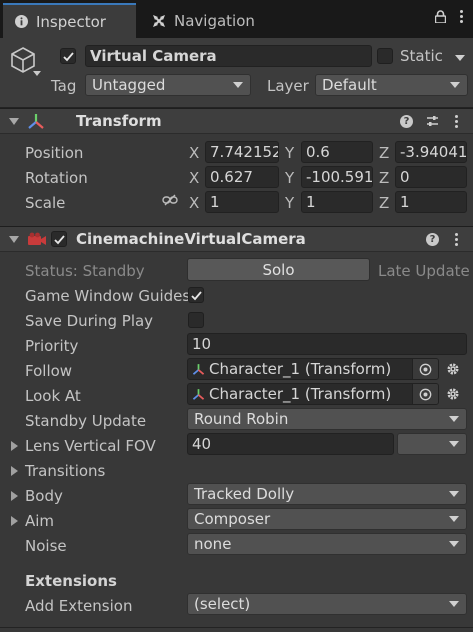  Describe the element at coordinates (89, 321) in the screenshot. I see `save-during-play-label: Save During Play` at that location.